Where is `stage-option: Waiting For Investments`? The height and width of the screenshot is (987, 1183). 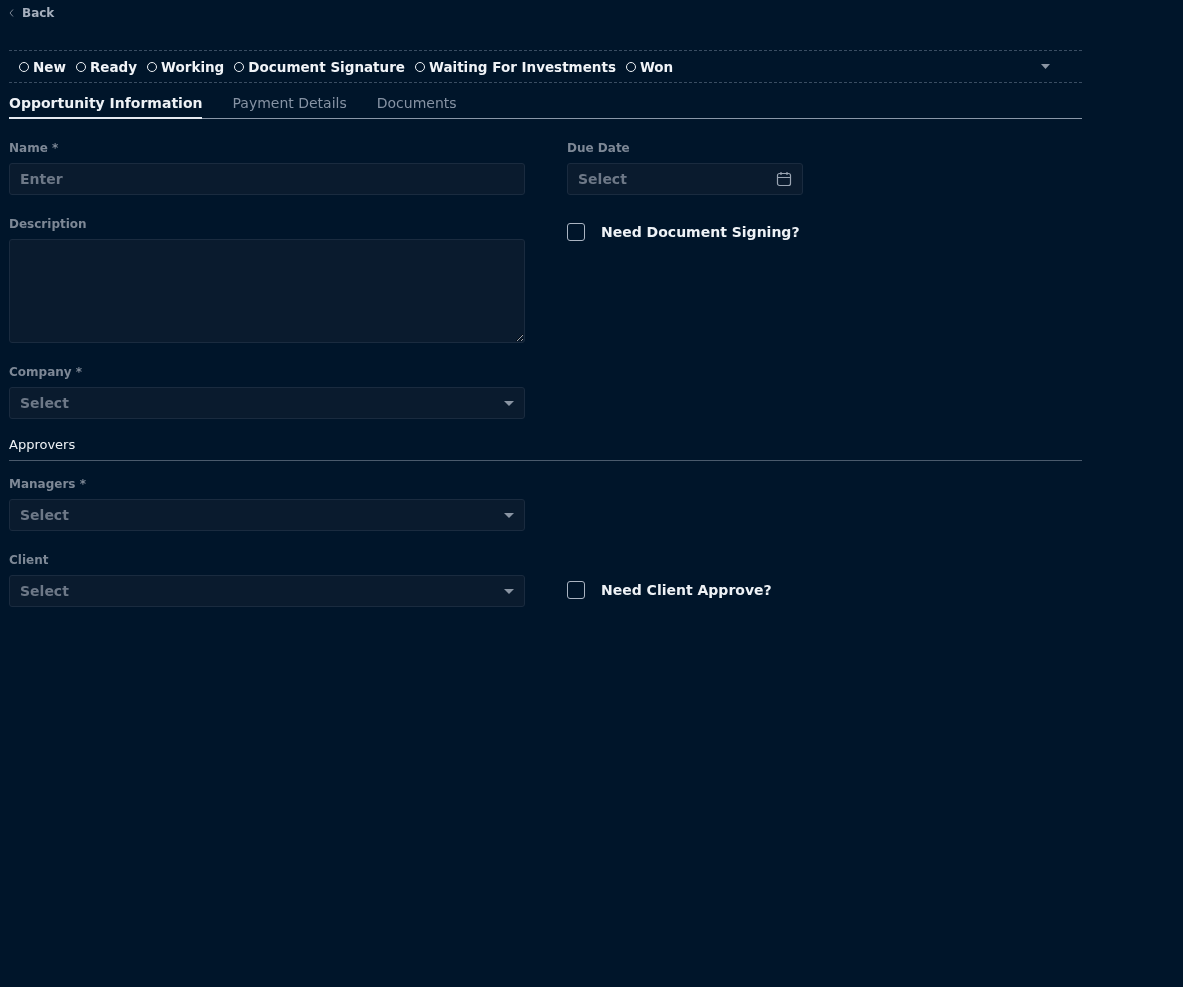 stage-option: Waiting For Investments is located at coordinates (515, 66).